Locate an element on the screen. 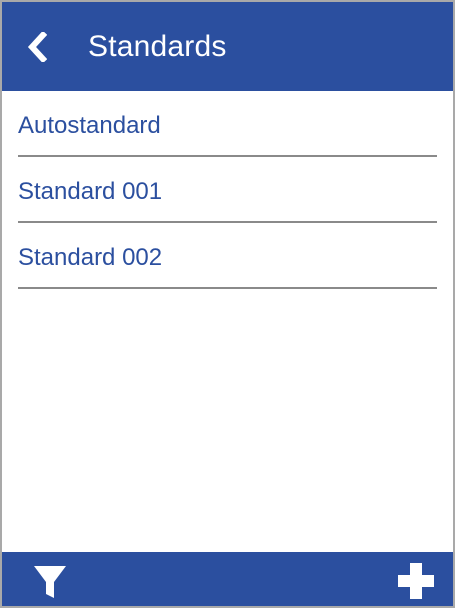  footer-bar is located at coordinates (227, 579).